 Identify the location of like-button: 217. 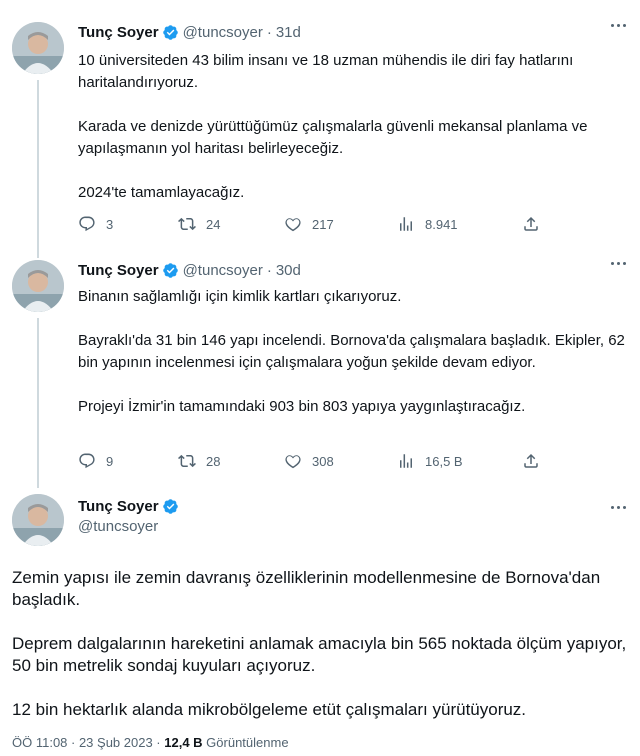
(309, 224).